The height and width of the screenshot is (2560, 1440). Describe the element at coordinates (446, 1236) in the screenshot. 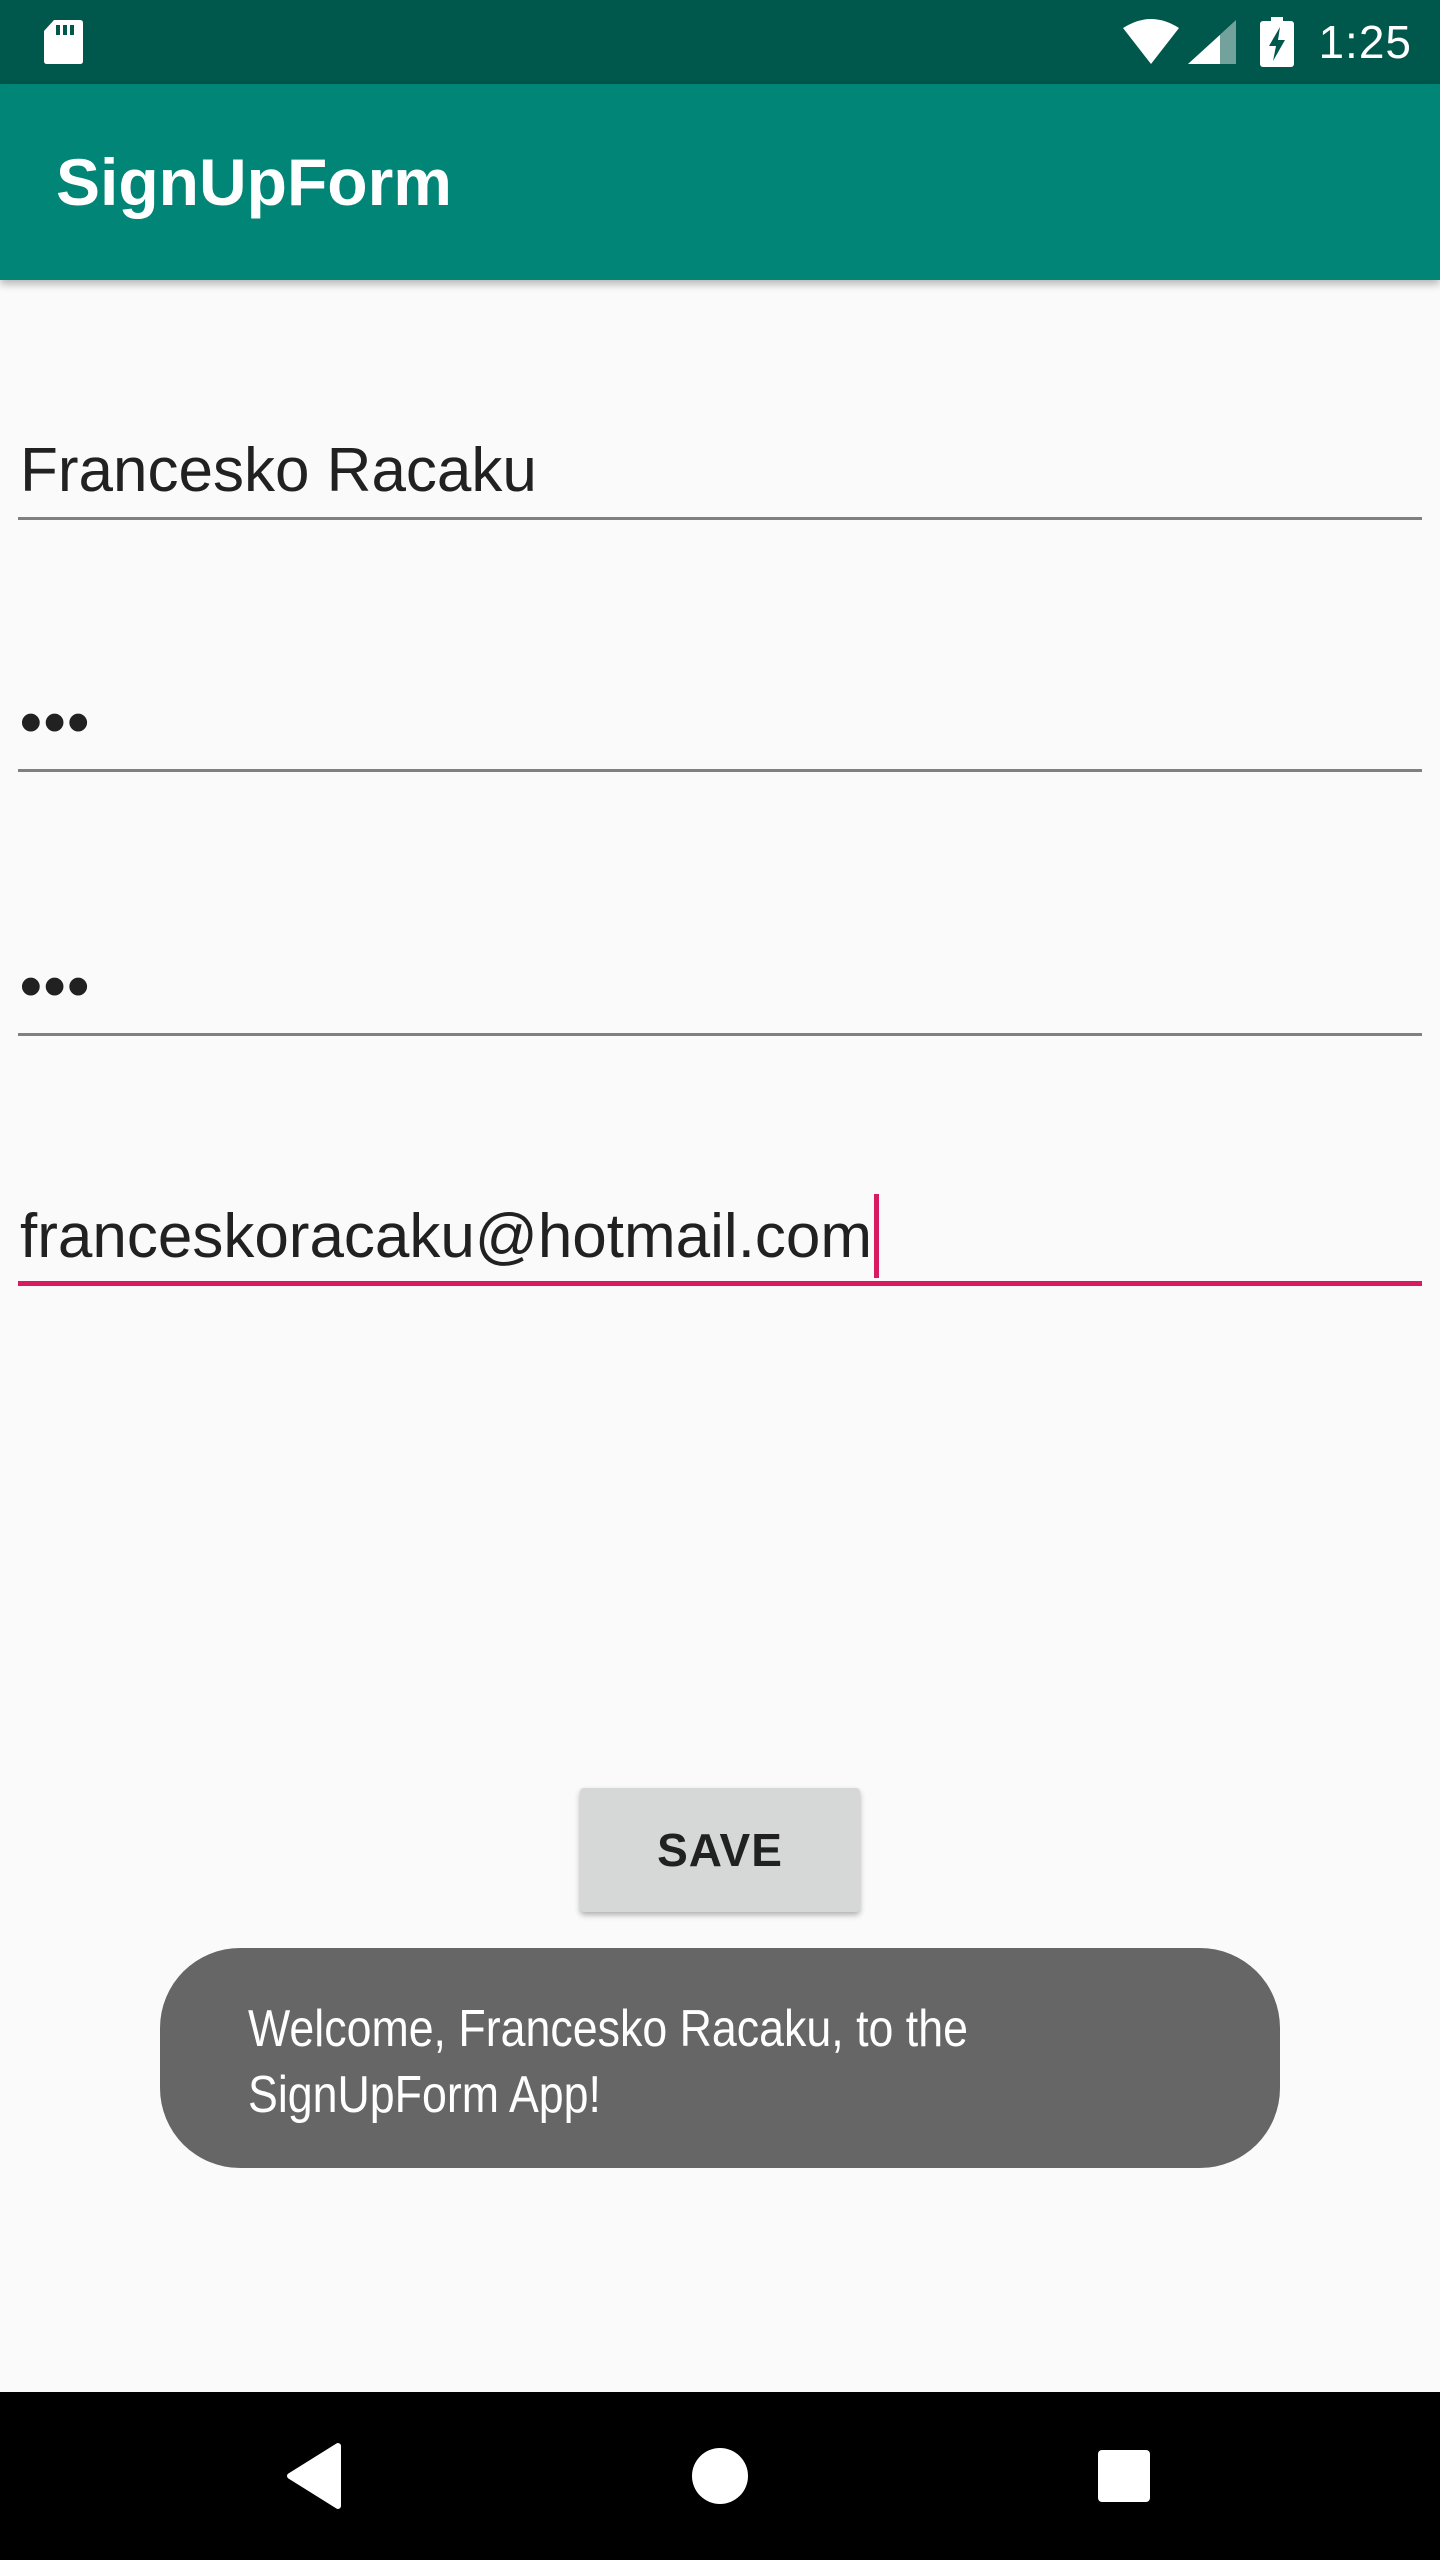

I see `email-field-value: franceskoracaku@hotmail.com` at that location.